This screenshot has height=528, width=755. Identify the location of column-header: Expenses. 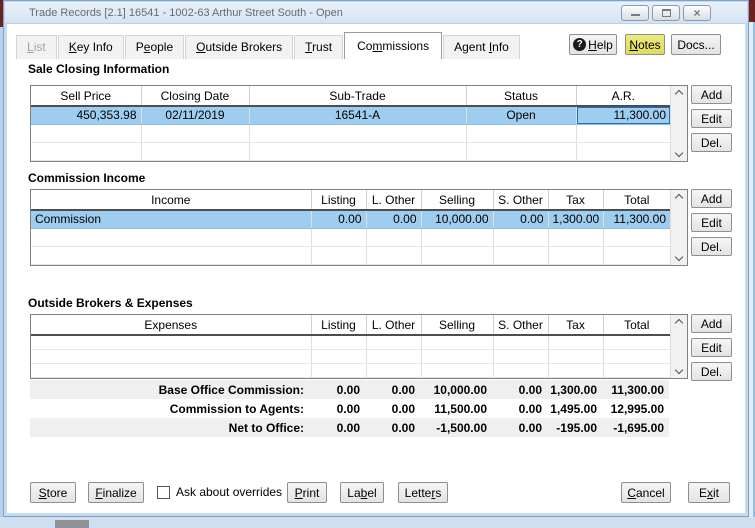
(171, 325).